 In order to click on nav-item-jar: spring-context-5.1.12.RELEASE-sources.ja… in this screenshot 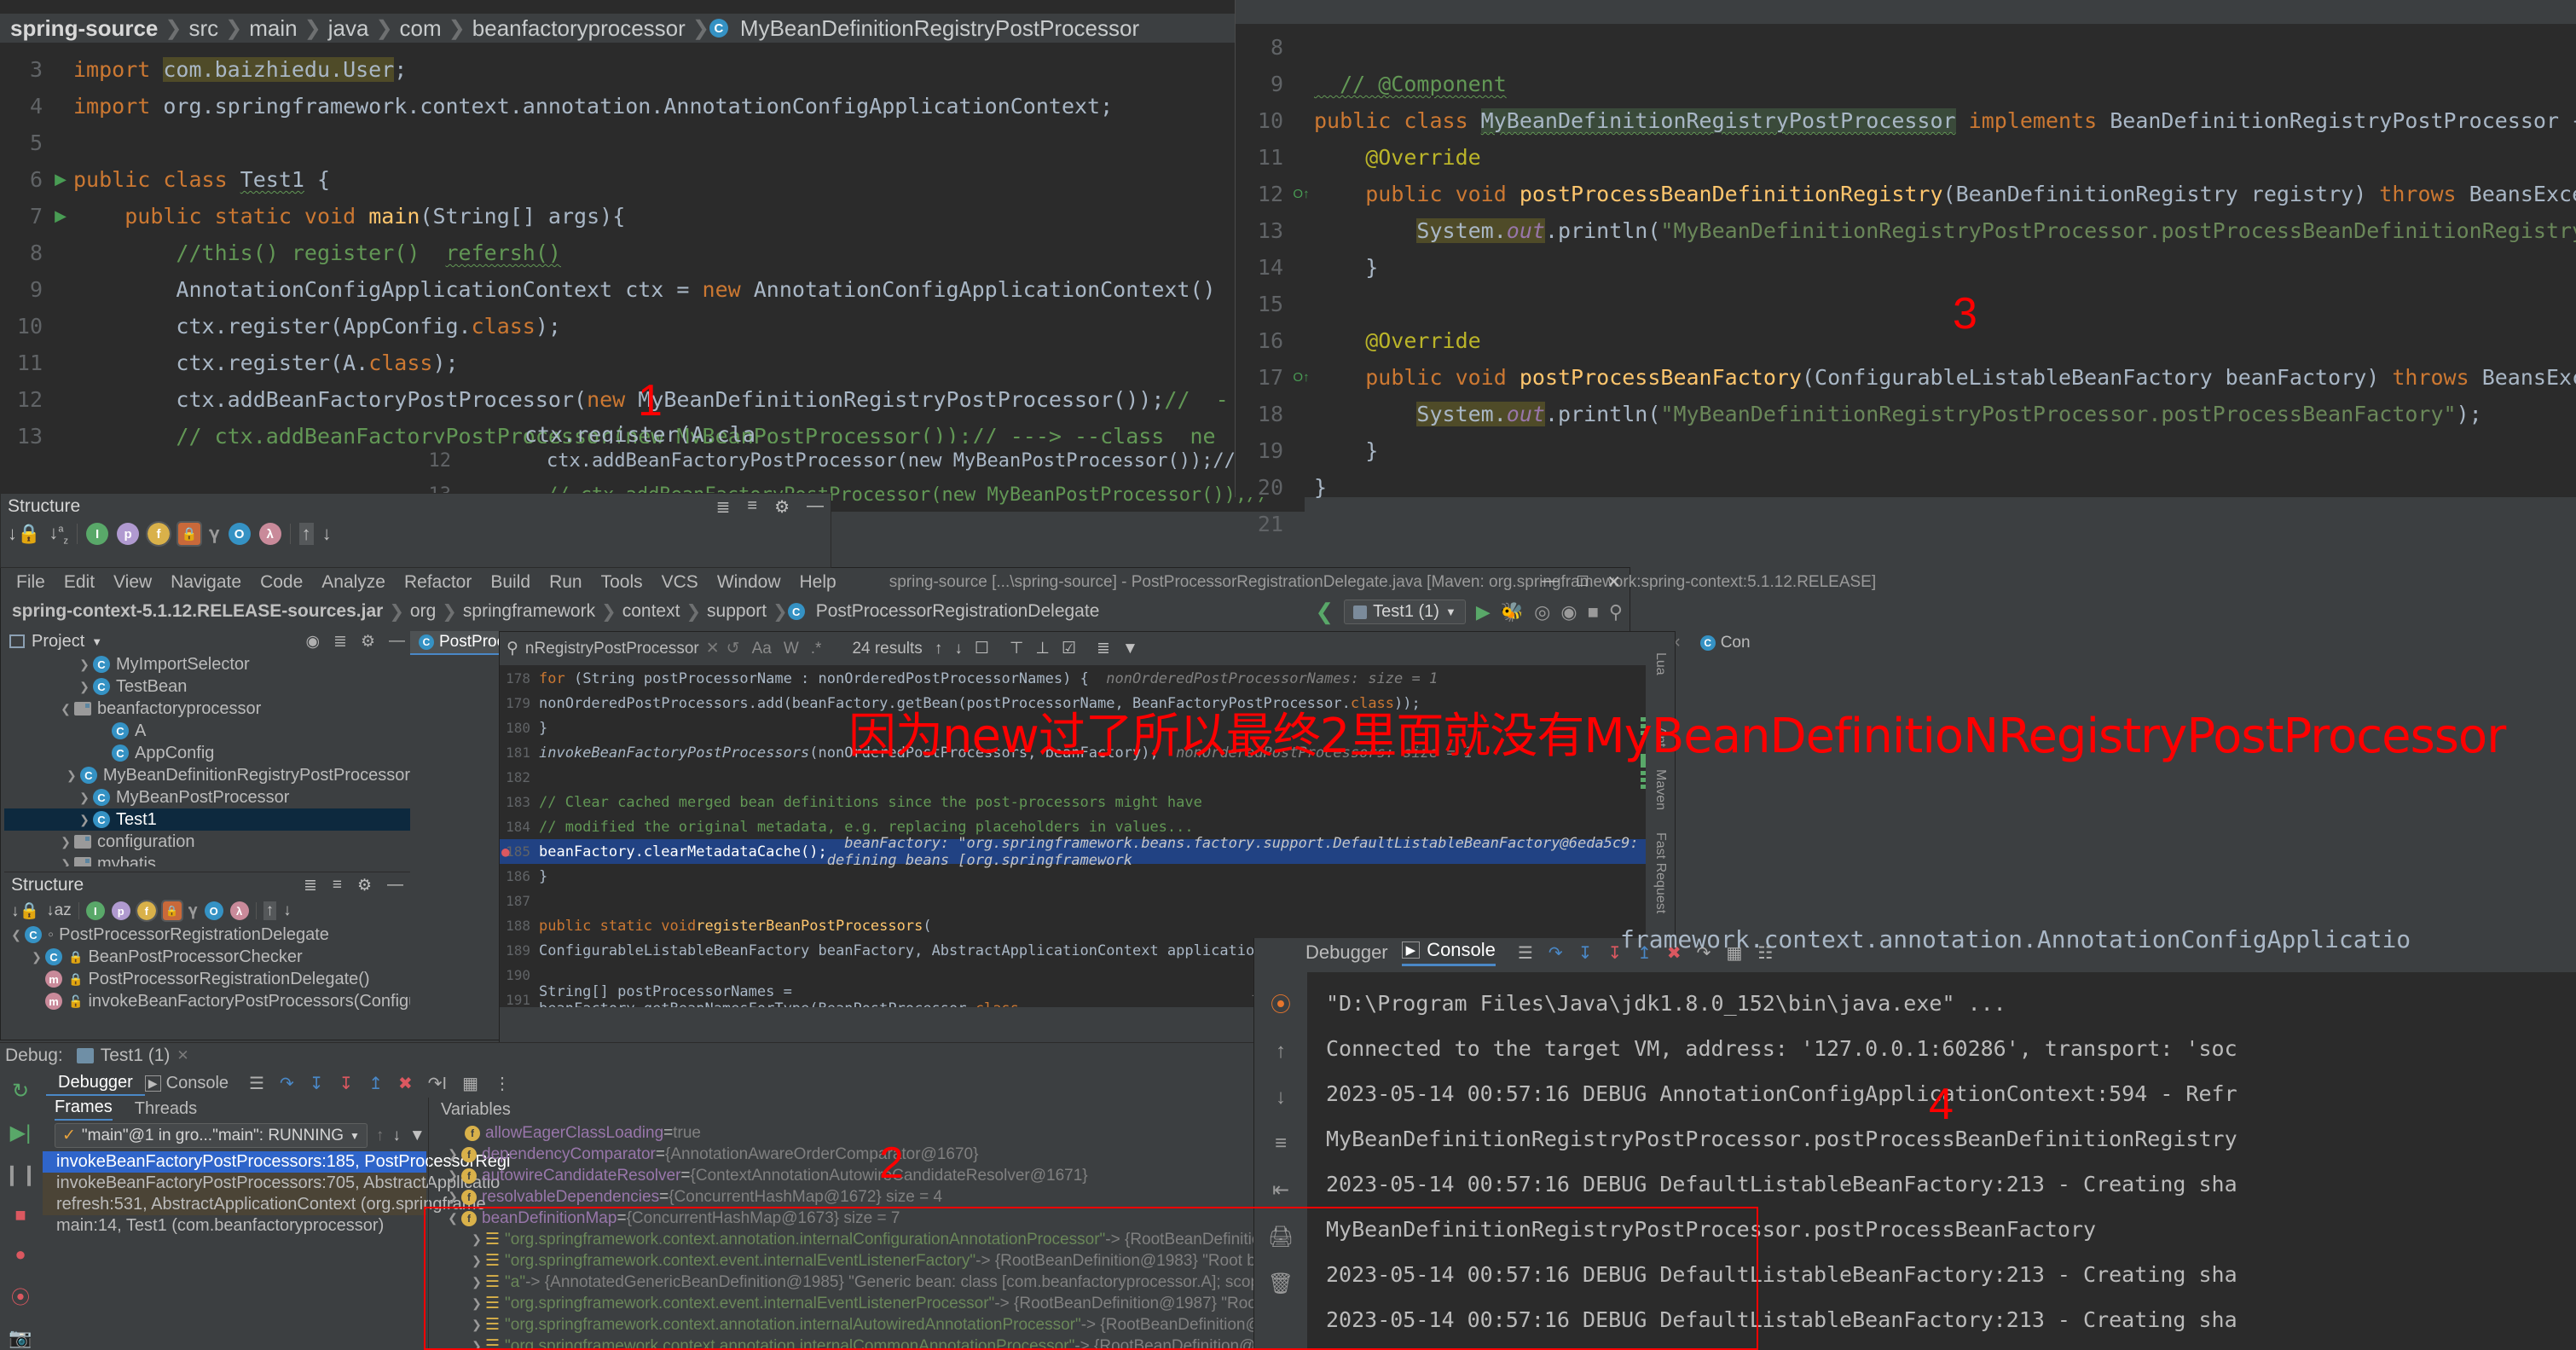, I will do `click(198, 611)`.